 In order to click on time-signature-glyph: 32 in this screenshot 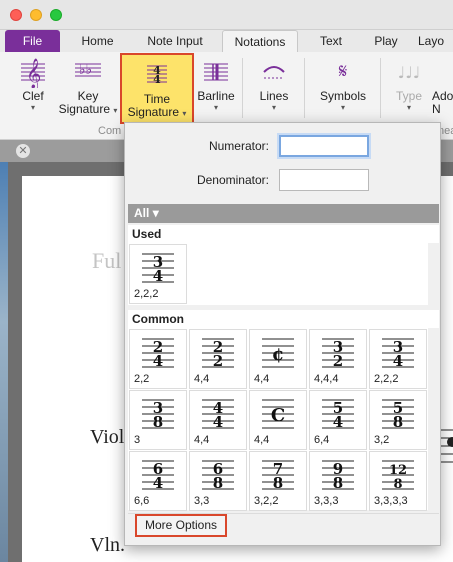, I will do `click(338, 354)`.